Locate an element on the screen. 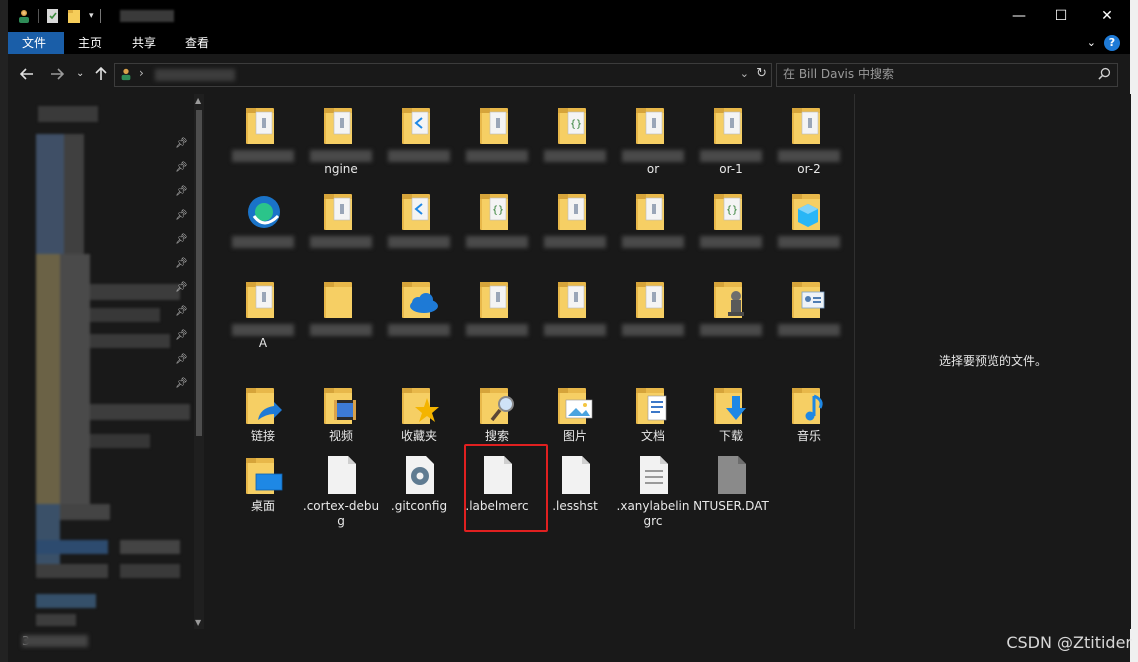 Image resolution: width=1138 pixels, height=662 pixels. file-item-label: A is located at coordinates (263, 343).